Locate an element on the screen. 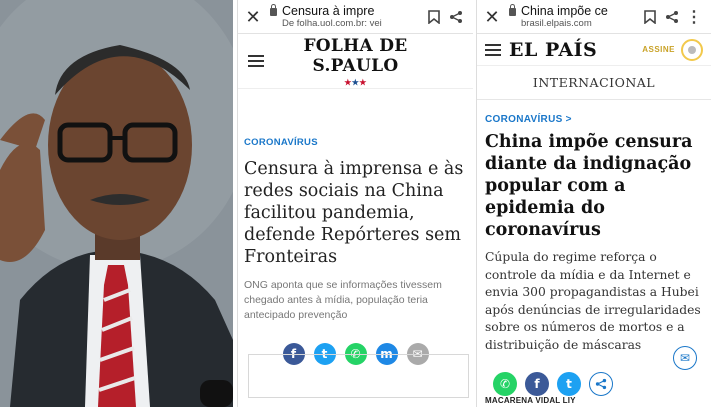 This screenshot has height=407, width=711. tab-title: China impõe ce is located at coordinates (564, 10).